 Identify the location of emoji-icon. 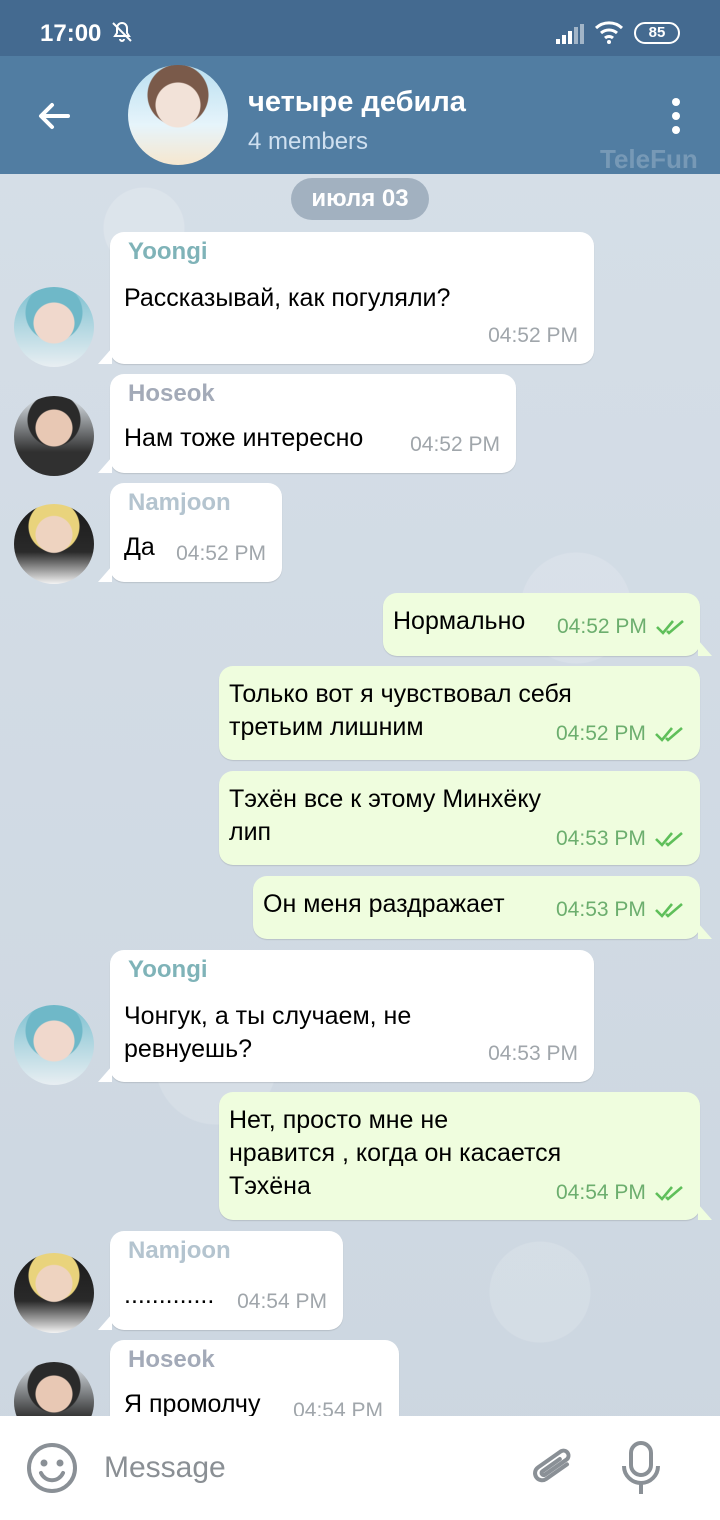
(52, 1468).